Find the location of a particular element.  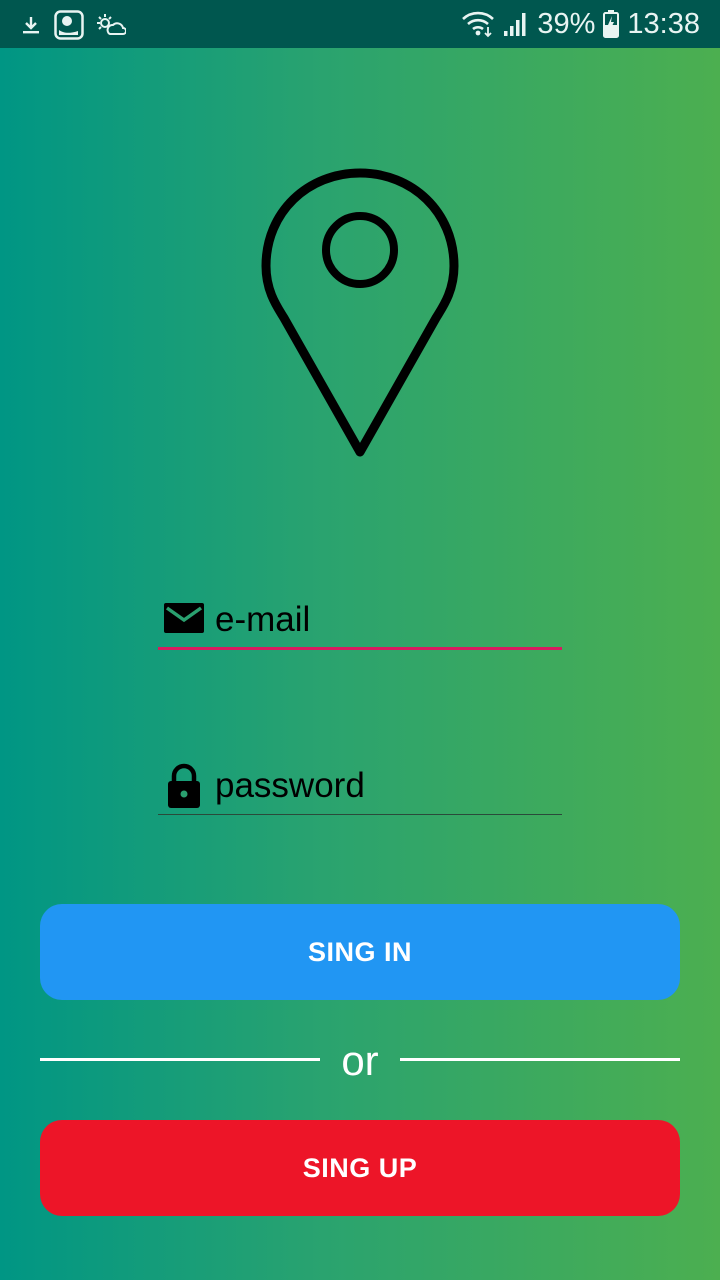

divider-line-right is located at coordinates (540, 1059).